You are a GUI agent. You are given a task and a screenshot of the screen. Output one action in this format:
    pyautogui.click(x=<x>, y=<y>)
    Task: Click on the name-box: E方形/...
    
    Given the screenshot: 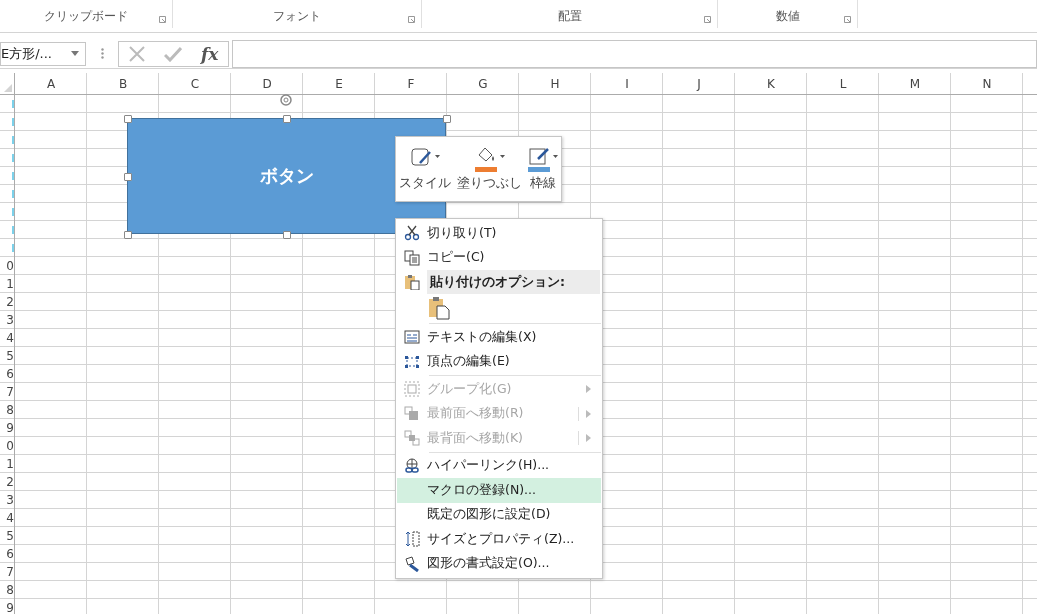 What is the action you would take?
    pyautogui.click(x=43, y=53)
    